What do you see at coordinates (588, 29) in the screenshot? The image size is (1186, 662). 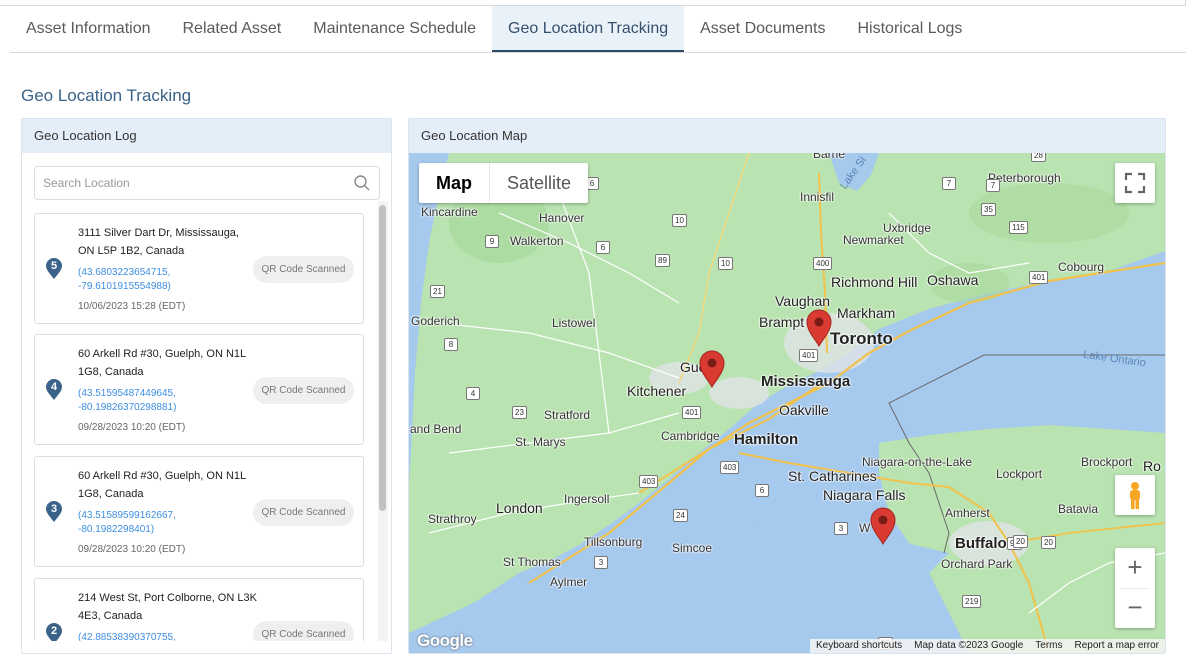 I see `tab-geo-location-tracking: Geo Location Tracking` at bounding box center [588, 29].